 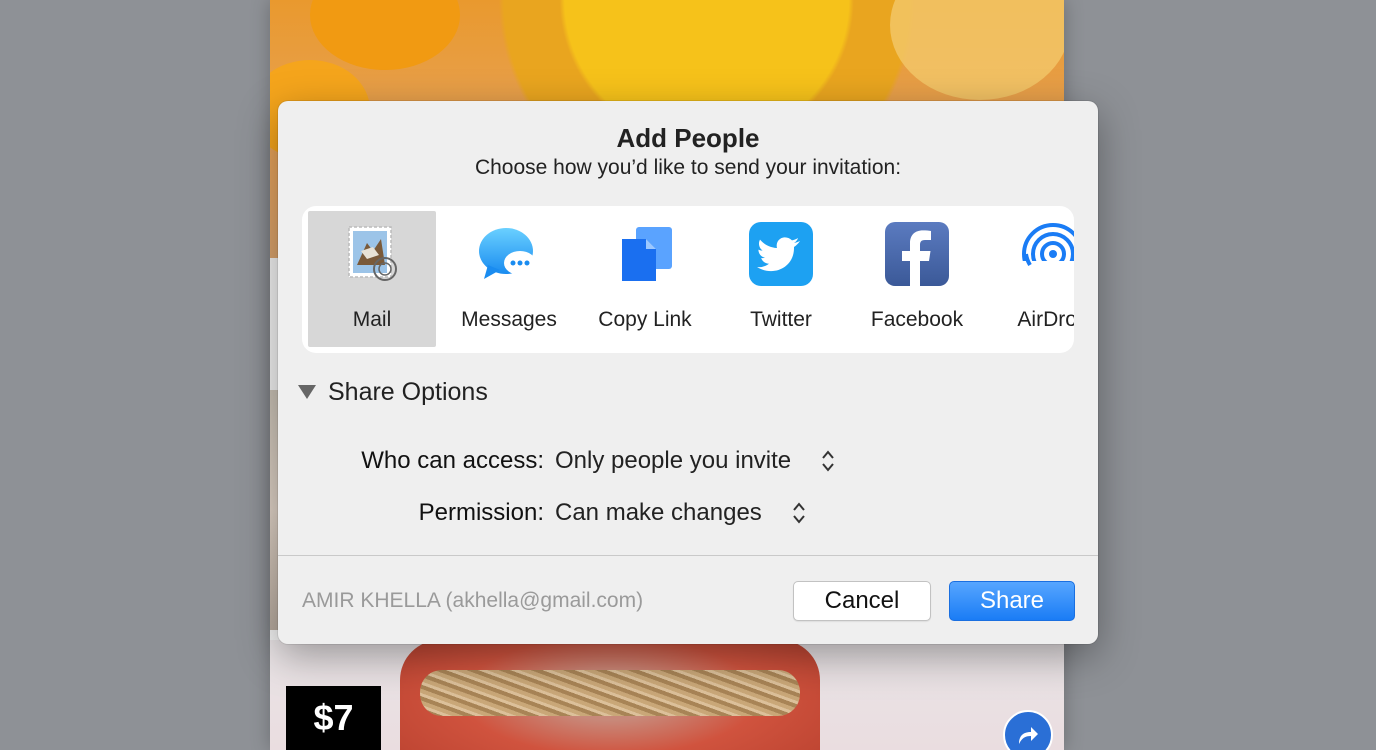 I want to click on cancel-button: Cancel, so click(x=862, y=601).